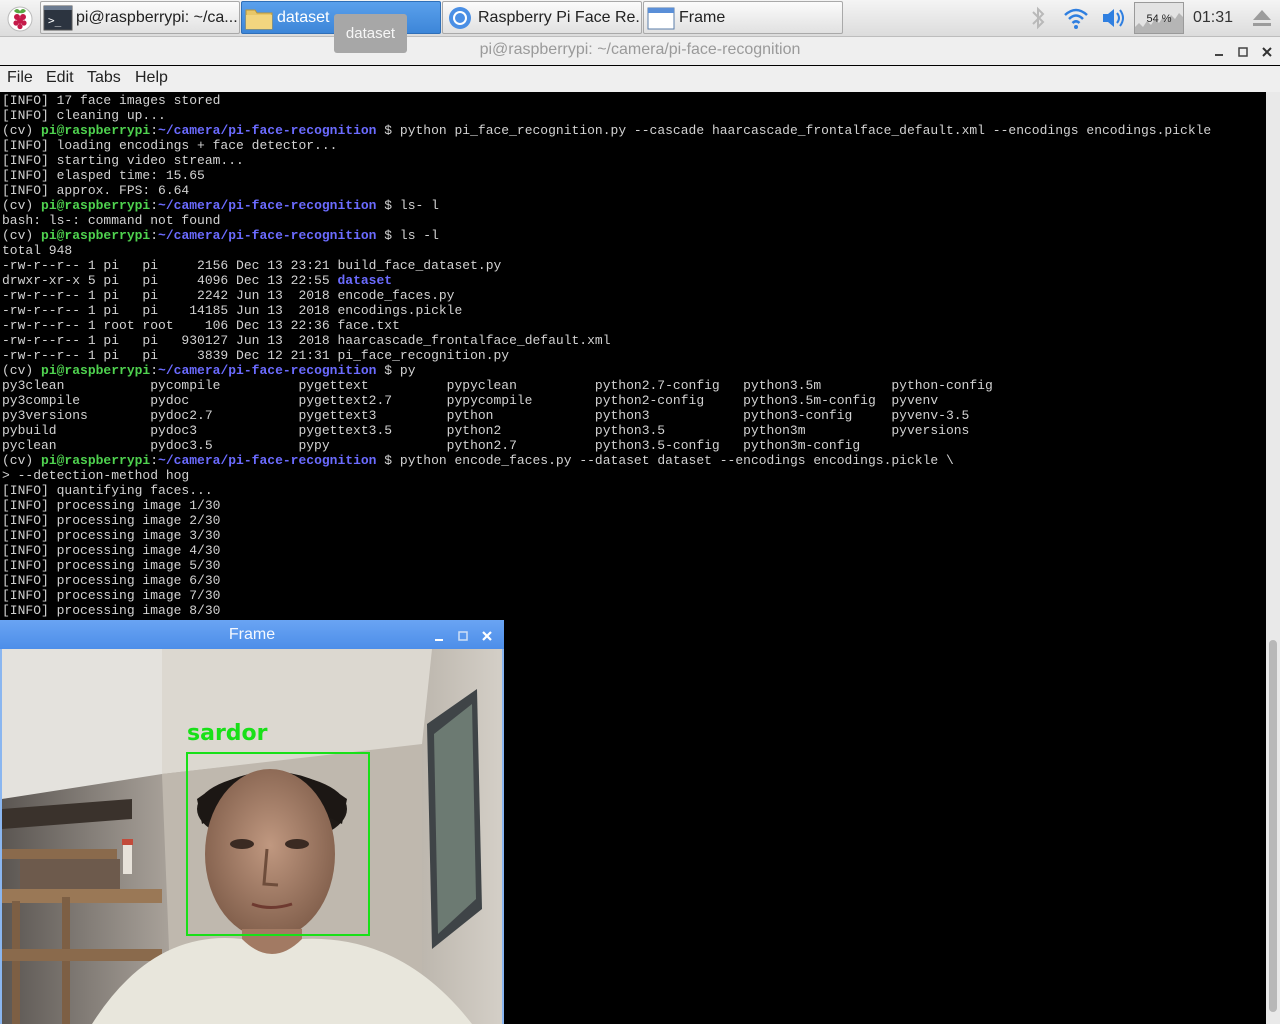 The width and height of the screenshot is (1280, 1024). Describe the element at coordinates (396, 370) in the screenshot. I see `prompt-command: $ py` at that location.